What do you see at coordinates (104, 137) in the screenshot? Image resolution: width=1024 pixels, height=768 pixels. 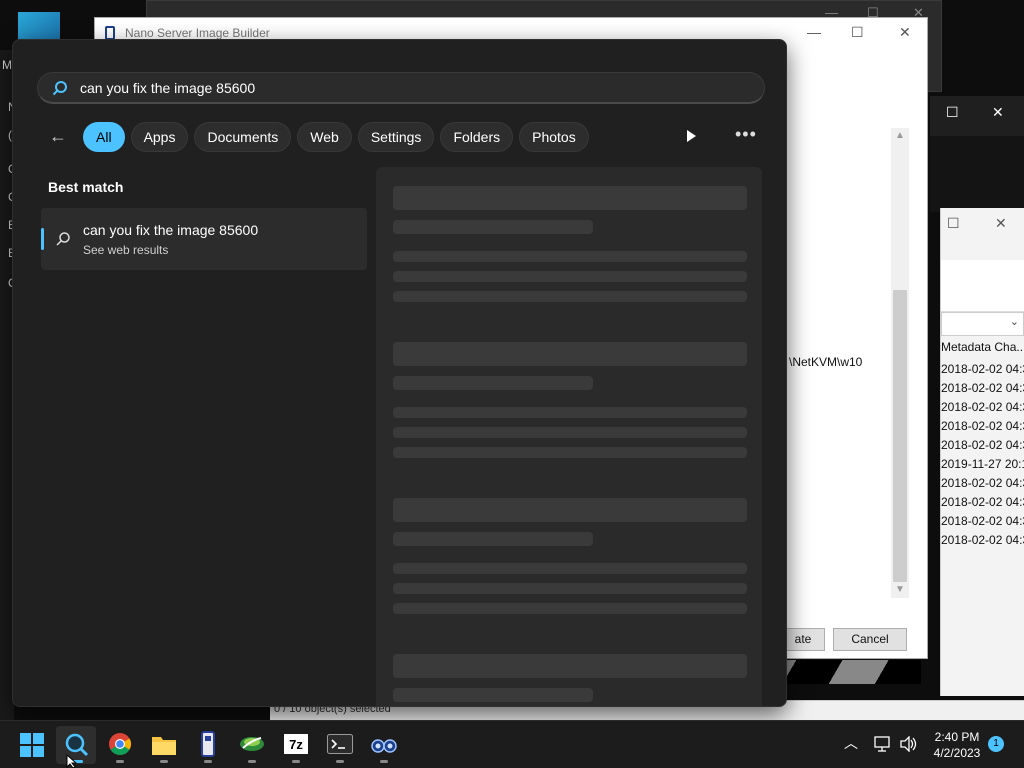 I see `tab-all: All` at bounding box center [104, 137].